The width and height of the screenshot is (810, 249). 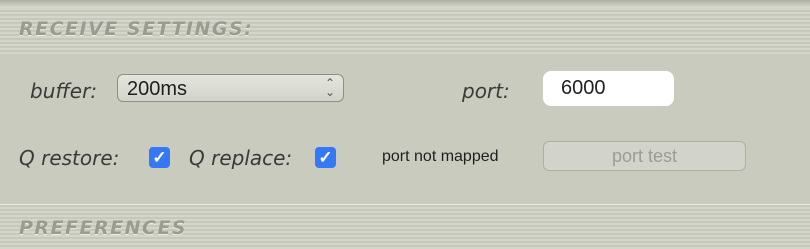 What do you see at coordinates (157, 89) in the screenshot?
I see `buffer-select-value: 200ms` at bounding box center [157, 89].